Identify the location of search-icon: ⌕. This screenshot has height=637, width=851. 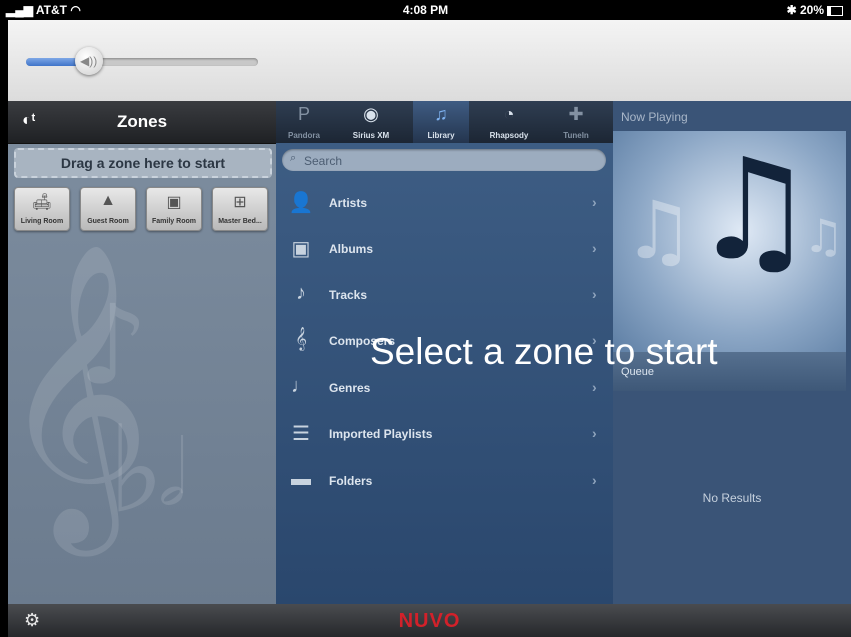
(293, 158).